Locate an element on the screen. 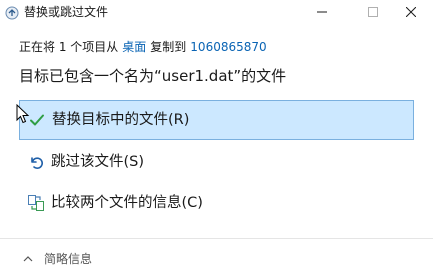 This screenshot has height=274, width=433. minimize-icon is located at coordinates (322, 12).